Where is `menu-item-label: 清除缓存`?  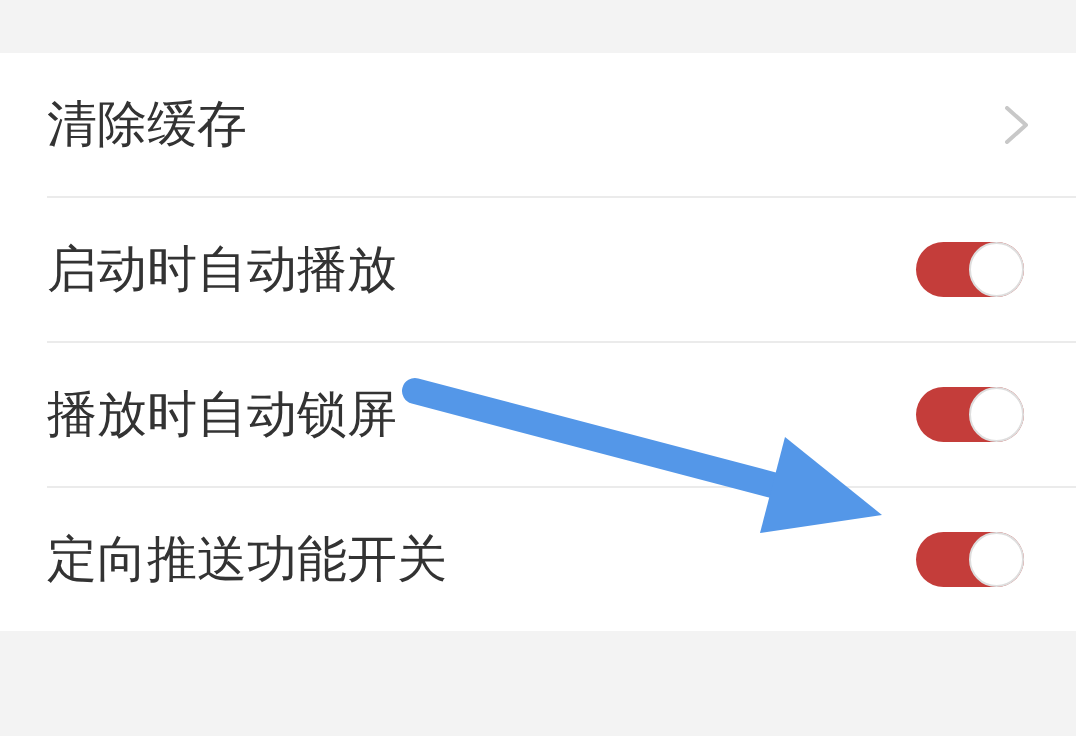
menu-item-label: 清除缓存 is located at coordinates (147, 124).